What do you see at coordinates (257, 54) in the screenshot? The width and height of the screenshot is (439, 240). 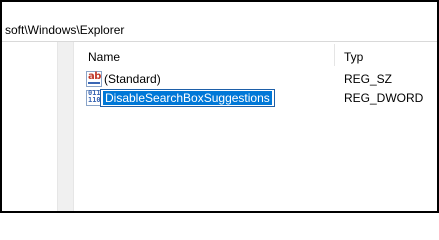 I see `column-header-row: Name Typ` at bounding box center [257, 54].